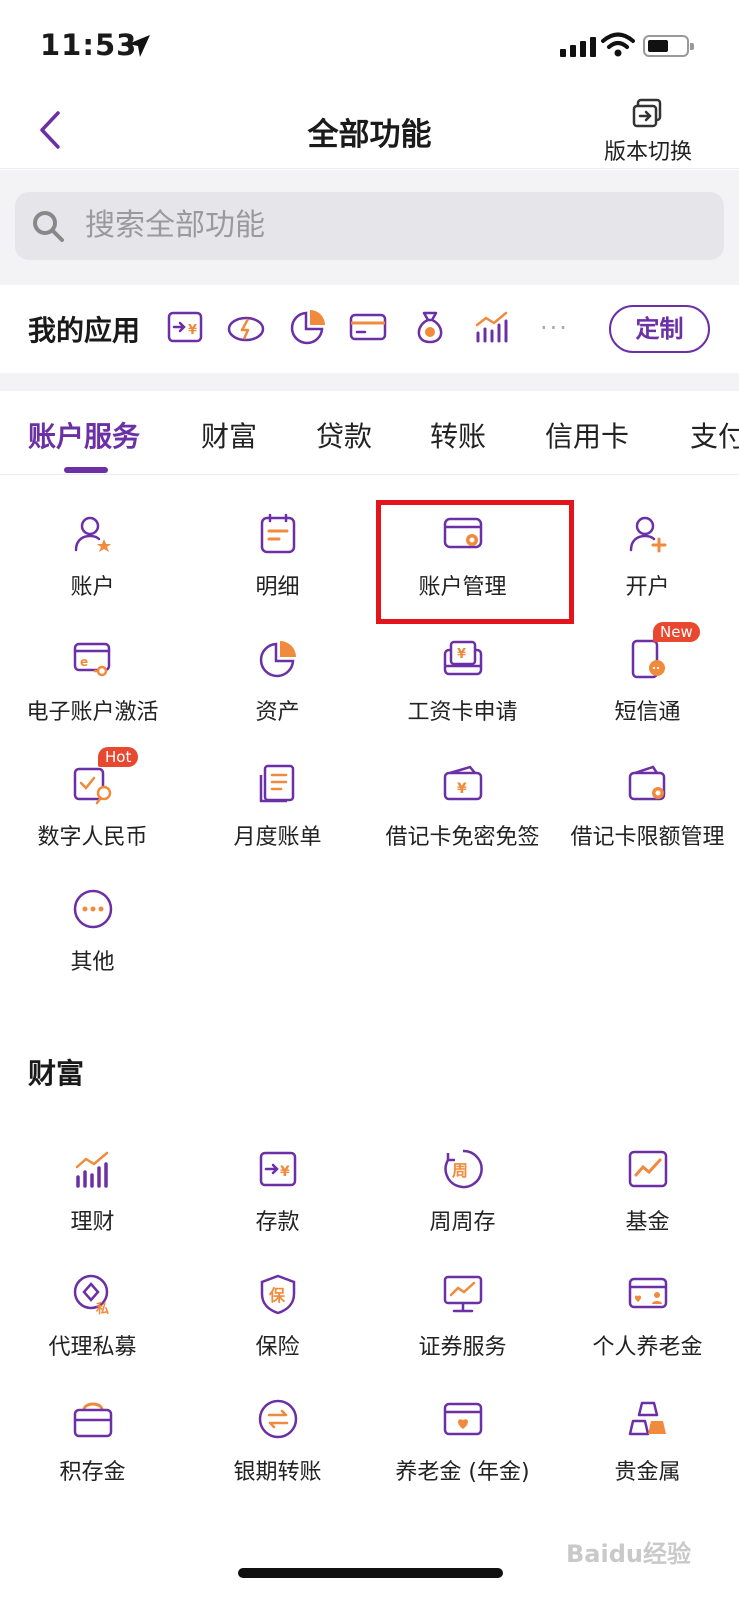 The width and height of the screenshot is (739, 1600). Describe the element at coordinates (92, 1222) in the screenshot. I see `grid-item-label: 理财` at that location.